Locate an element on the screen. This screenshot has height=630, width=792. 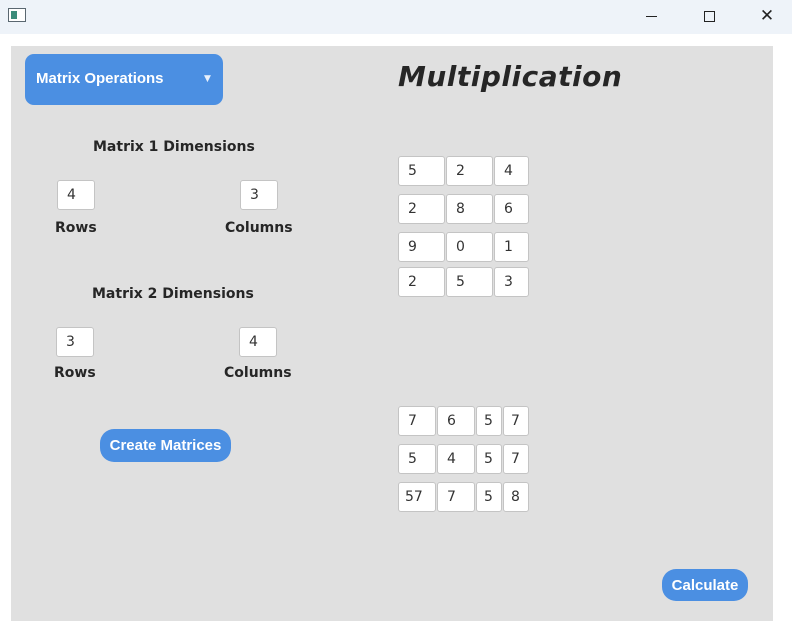
matrix2-columns-input: 4 is located at coordinates (258, 342).